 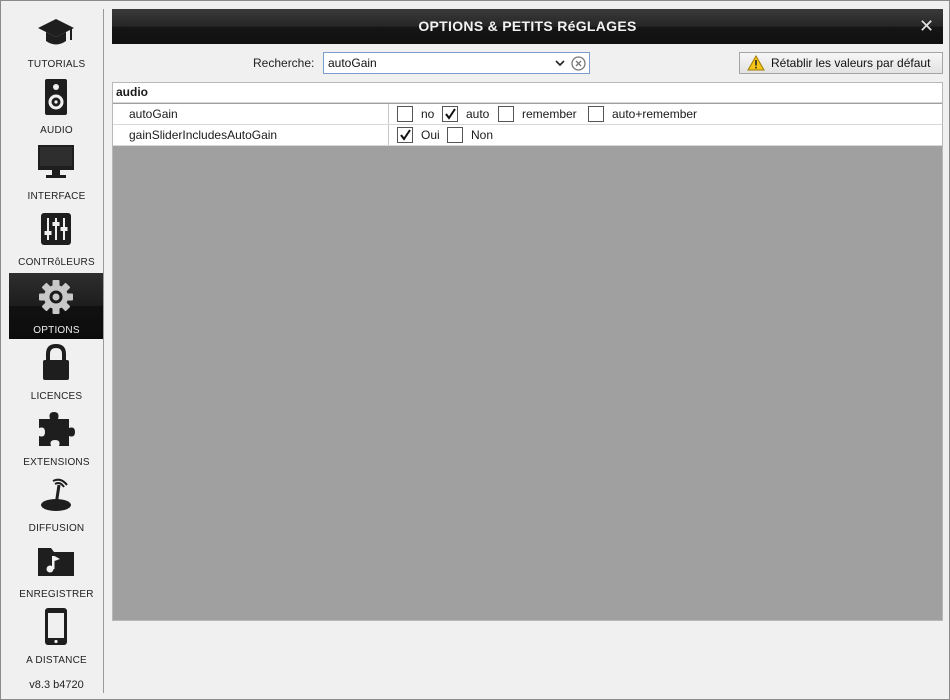 I want to click on sidebar-divider, so click(x=103, y=351).